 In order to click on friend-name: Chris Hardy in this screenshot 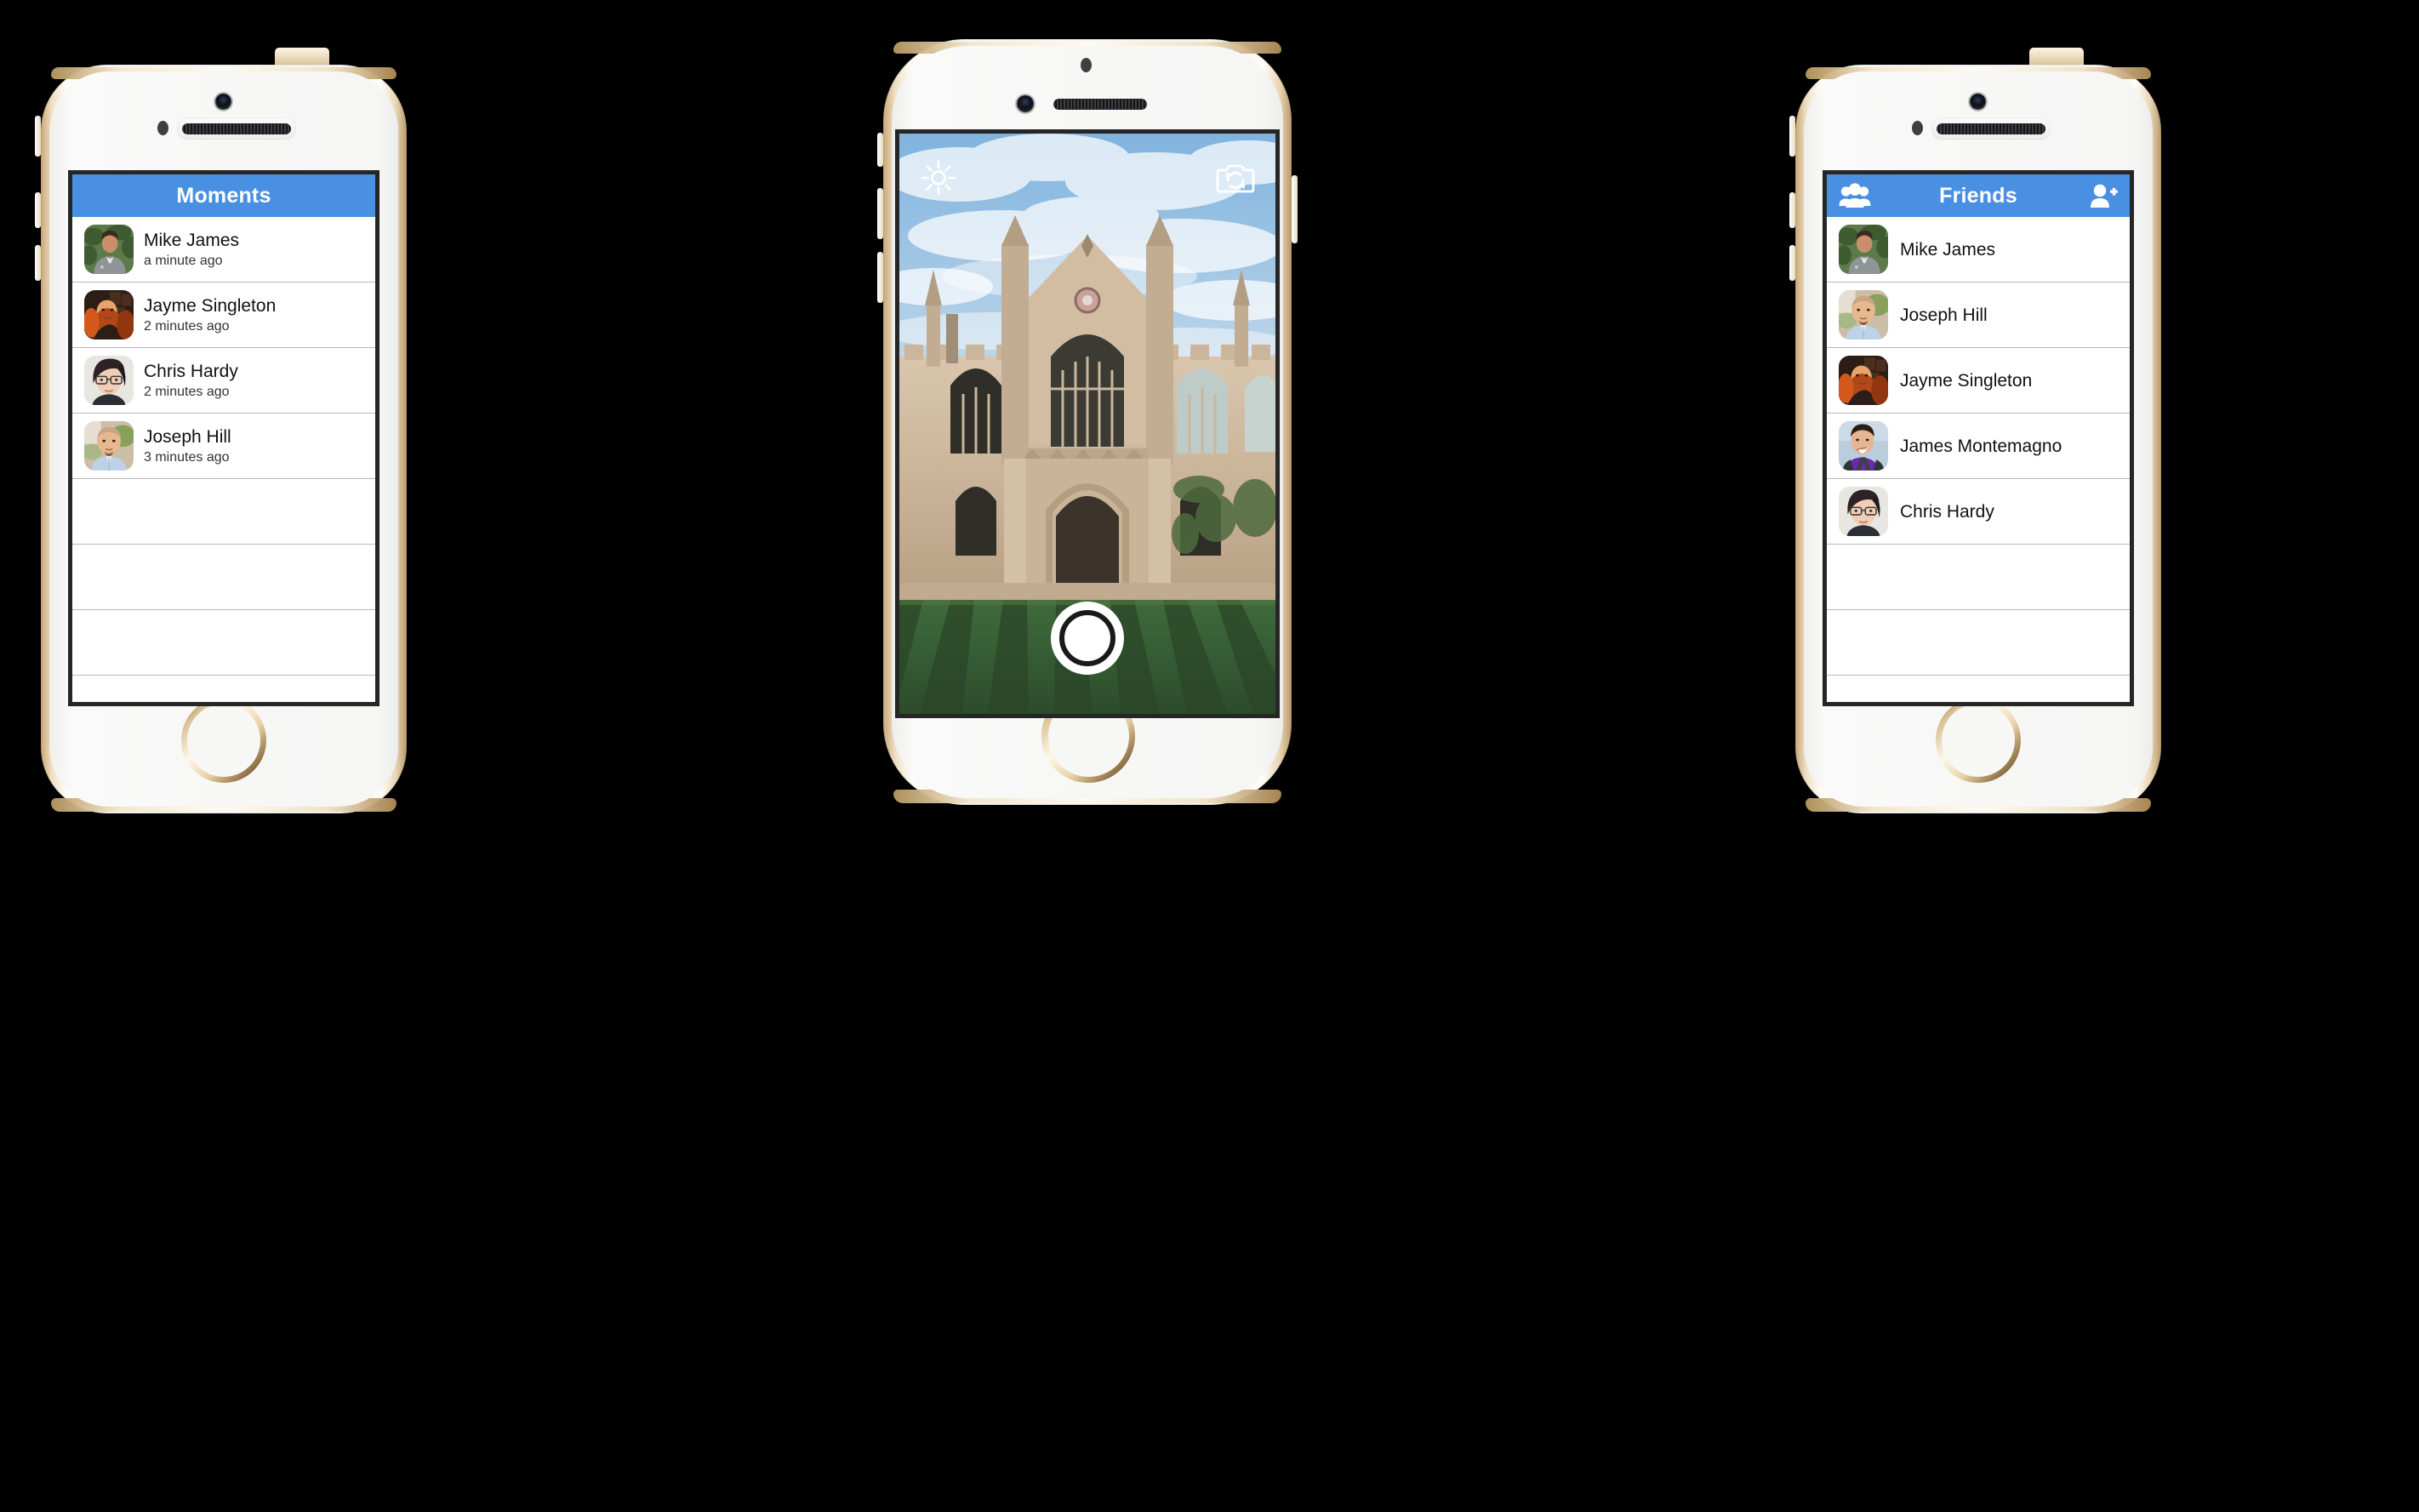, I will do `click(1947, 511)`.